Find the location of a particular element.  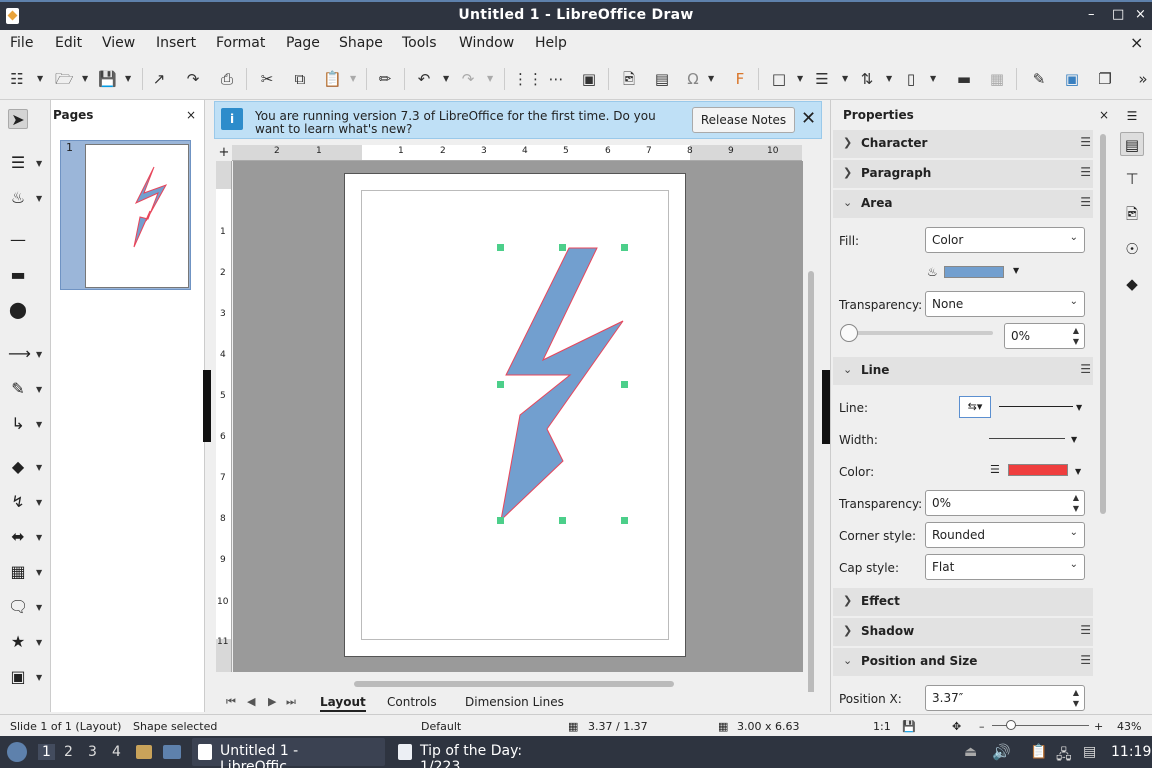

zoom-in-button: + is located at coordinates (1098, 726).